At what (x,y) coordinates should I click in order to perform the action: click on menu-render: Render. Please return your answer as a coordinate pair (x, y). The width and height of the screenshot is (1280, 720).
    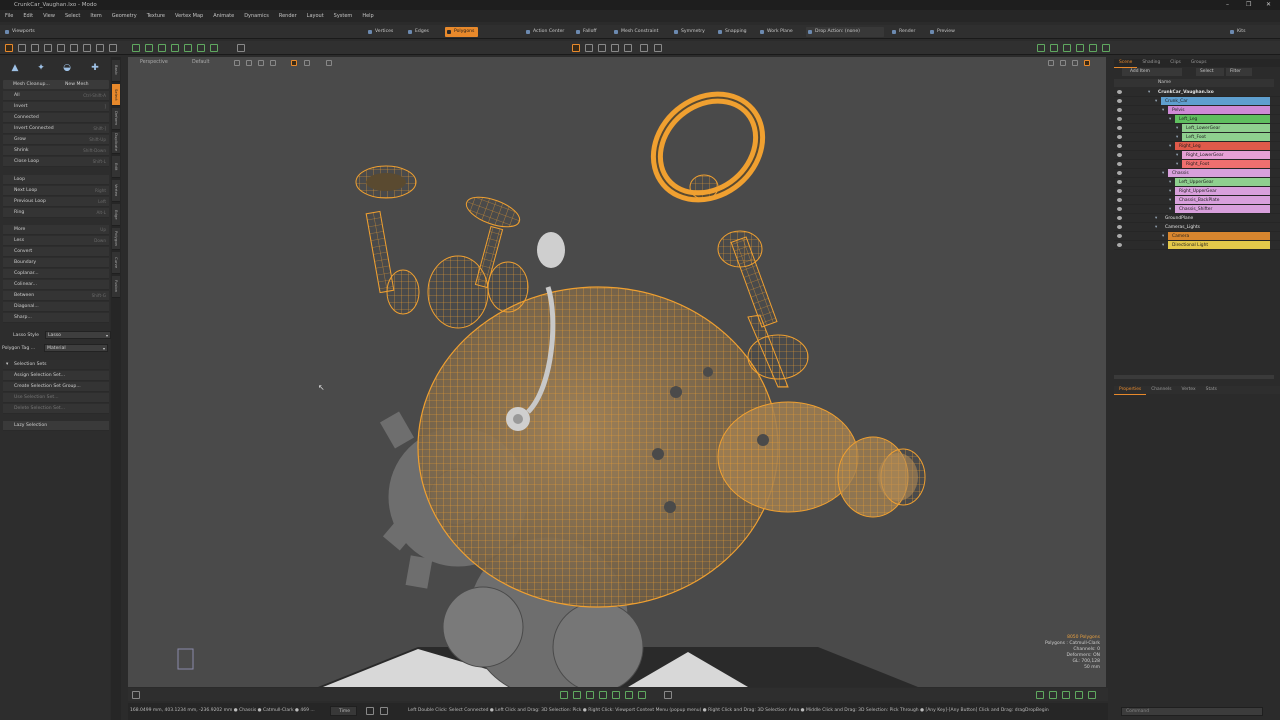
    Looking at the image, I should click on (288, 16).